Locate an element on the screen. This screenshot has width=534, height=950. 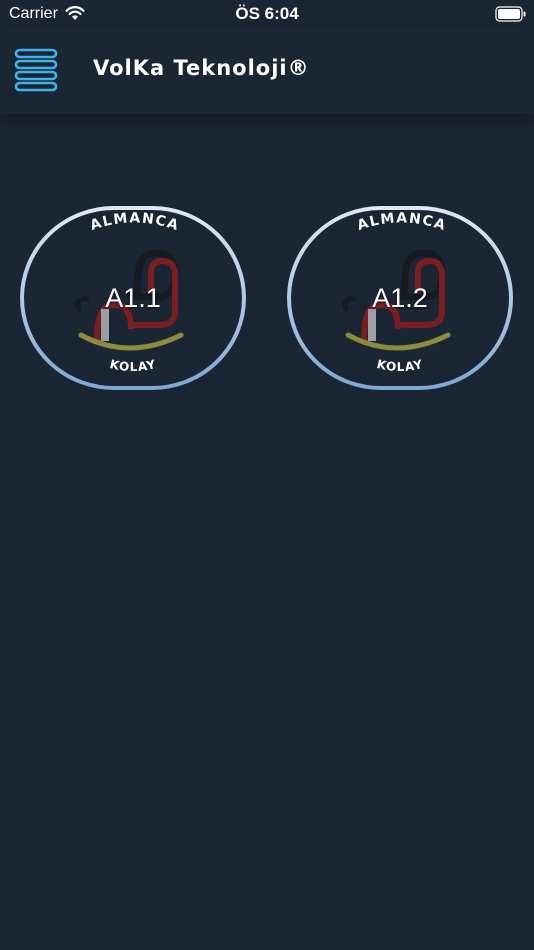
level-card-a1-1: ALMANCA KOLAY A1.1 is located at coordinates (133, 298).